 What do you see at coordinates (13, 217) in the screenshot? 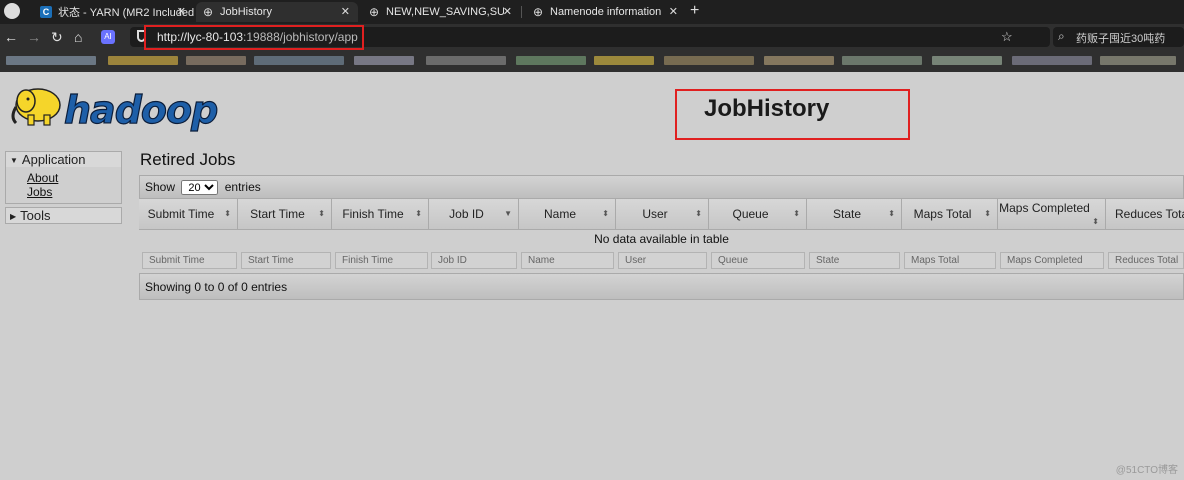
I see `triangle-right-icon: ▶` at bounding box center [13, 217].